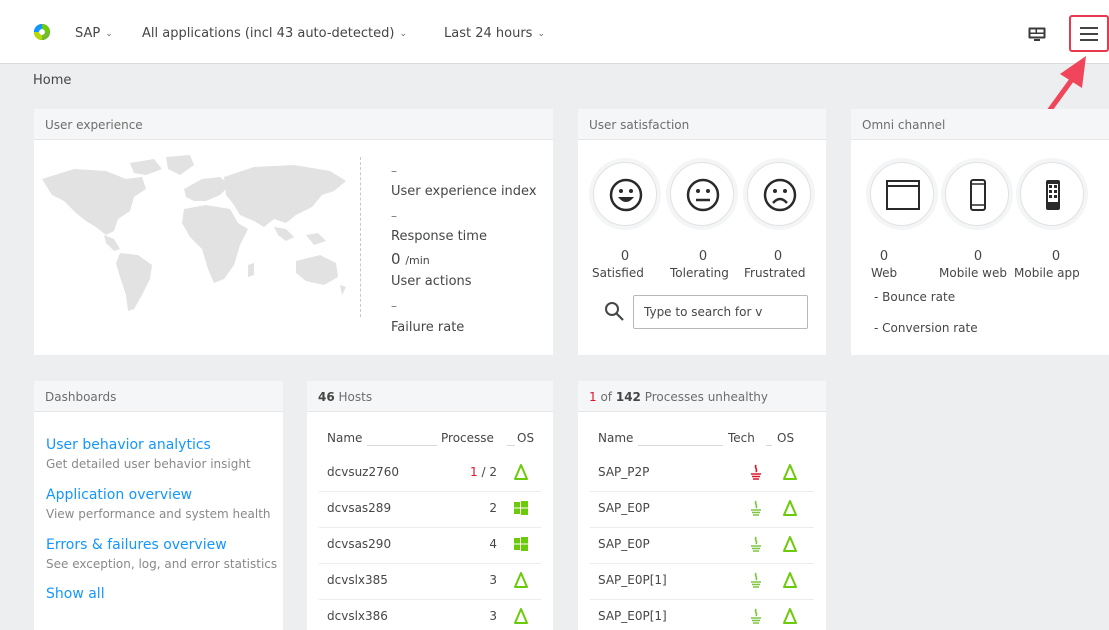 The image size is (1109, 630). I want to click on dashboard-link-application-overview: Application overview, so click(119, 495).